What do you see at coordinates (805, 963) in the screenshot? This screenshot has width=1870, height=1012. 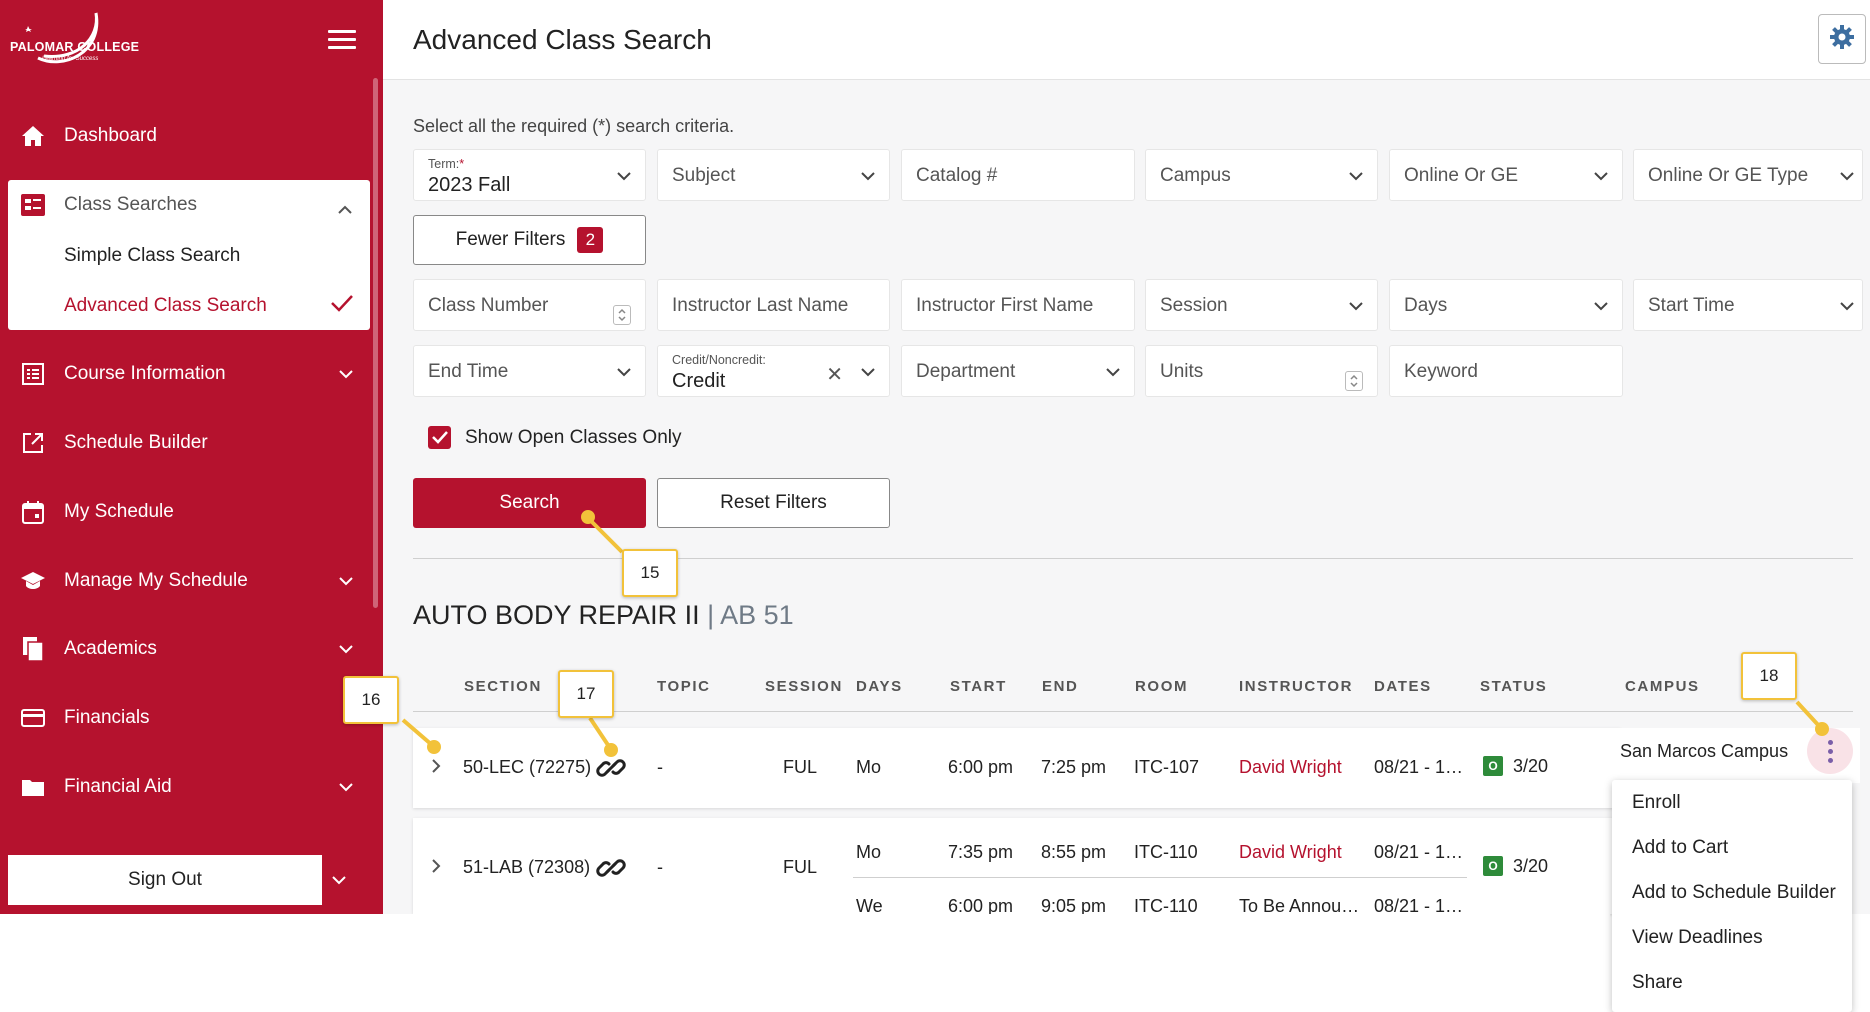 I see `page-bottom` at bounding box center [805, 963].